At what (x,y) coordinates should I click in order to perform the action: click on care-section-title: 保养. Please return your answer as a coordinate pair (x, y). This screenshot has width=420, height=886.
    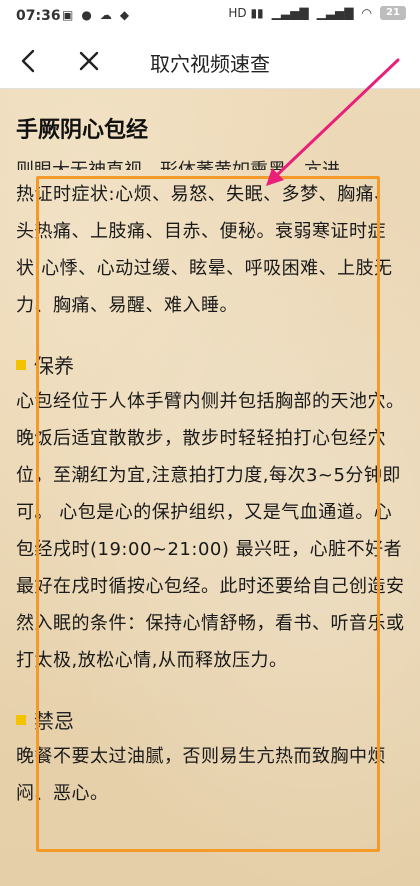
    Looking at the image, I should click on (54, 366).